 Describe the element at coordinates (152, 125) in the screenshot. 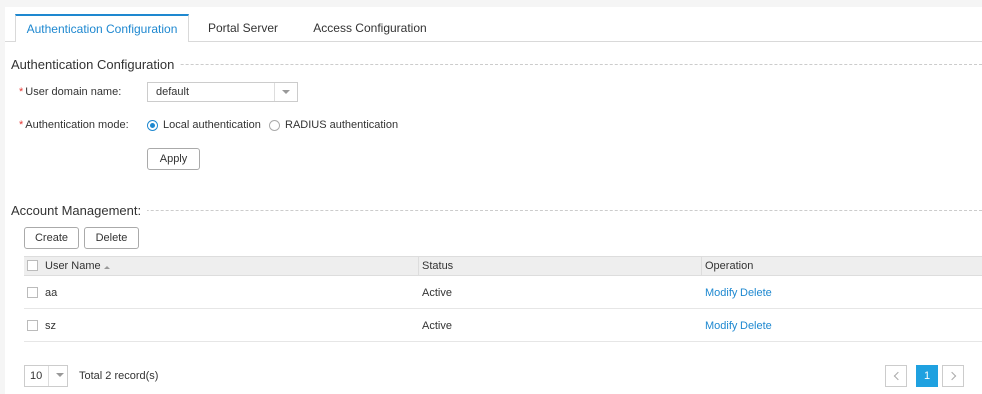

I see `radio-local-authentication` at that location.